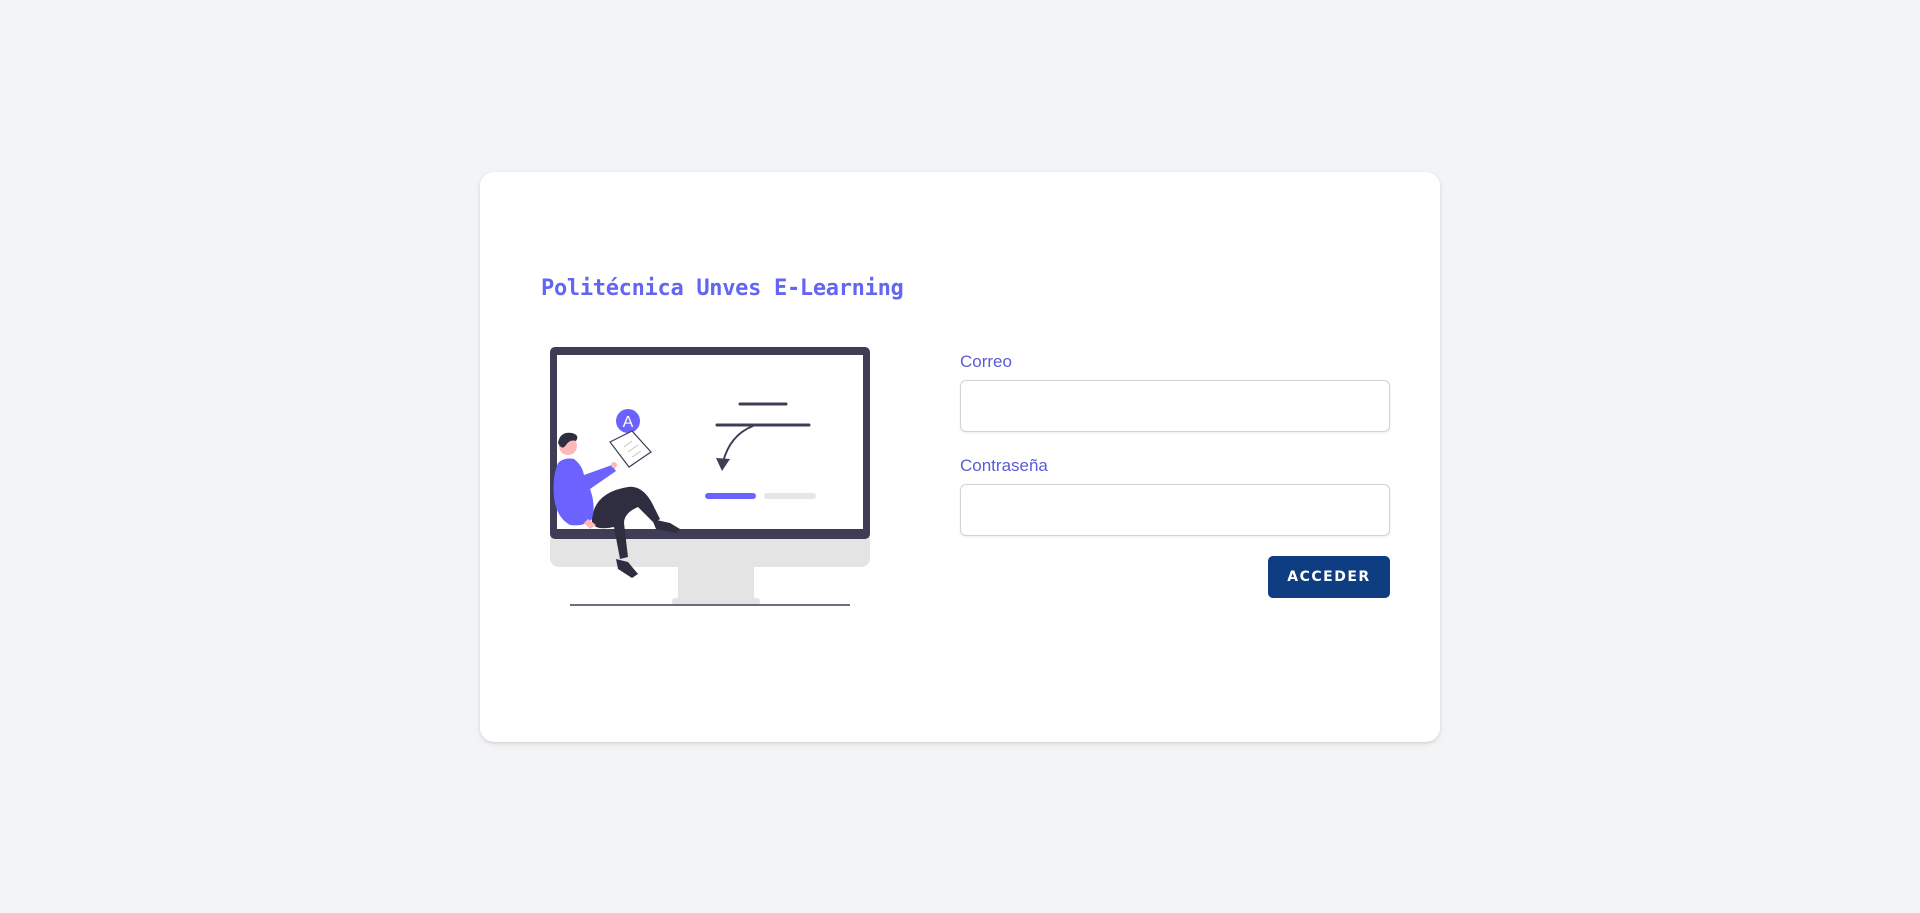  I want to click on password-group: Contraseña, so click(1175, 496).